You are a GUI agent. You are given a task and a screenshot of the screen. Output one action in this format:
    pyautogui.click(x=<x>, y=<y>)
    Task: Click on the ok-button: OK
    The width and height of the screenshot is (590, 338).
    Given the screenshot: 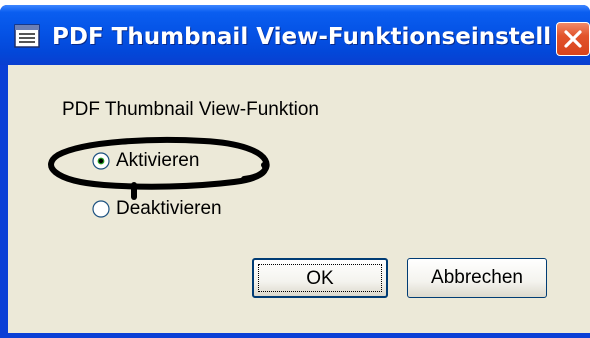 What is the action you would take?
    pyautogui.click(x=320, y=278)
    